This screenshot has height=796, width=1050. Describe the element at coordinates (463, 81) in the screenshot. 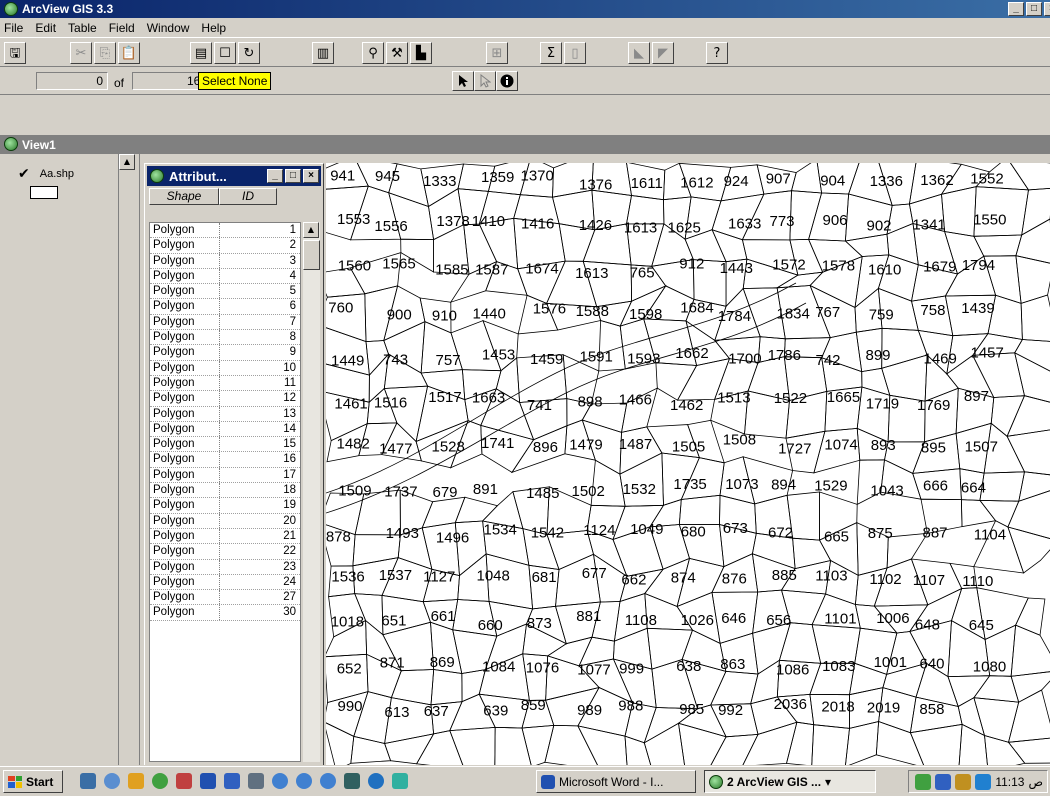

I see `pointer-tool-button` at that location.